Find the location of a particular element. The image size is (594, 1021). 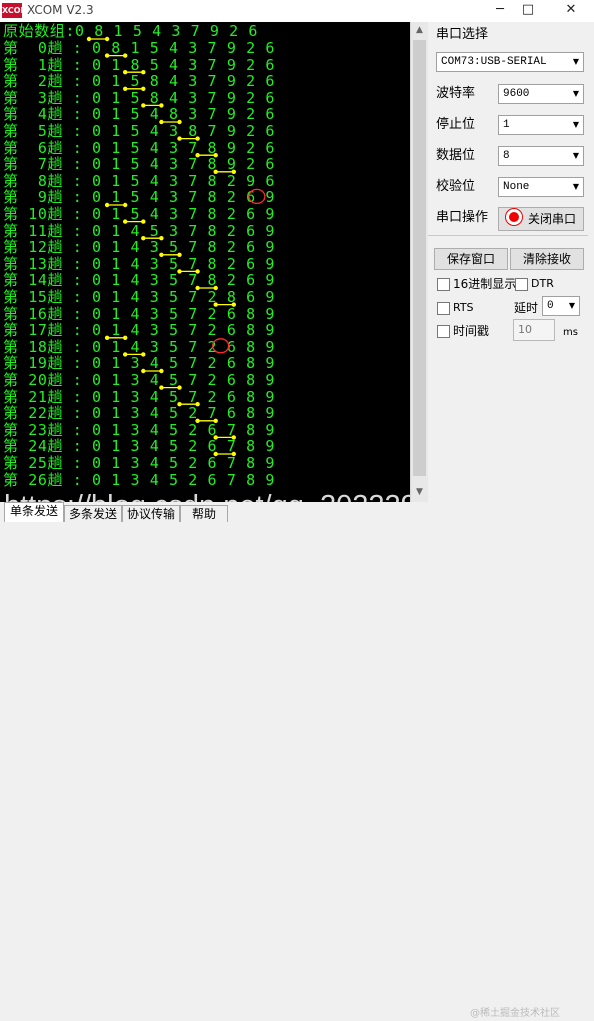

close-port-label: 关闭串口 is located at coordinates (551, 219).